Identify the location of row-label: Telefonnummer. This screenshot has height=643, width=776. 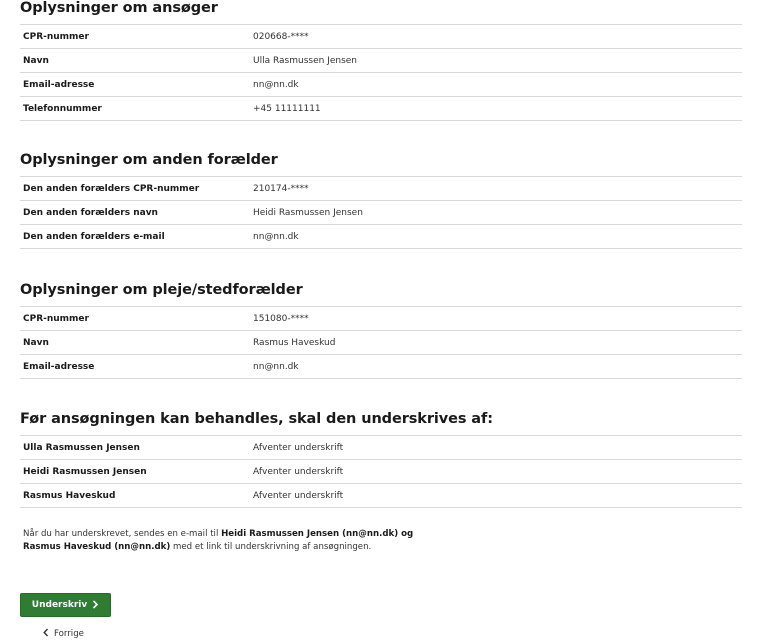
(62, 108).